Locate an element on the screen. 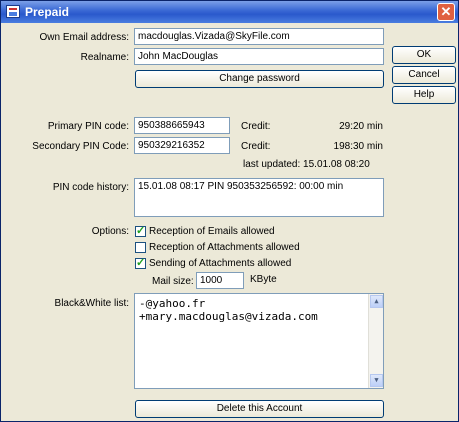 Image resolution: width=459 pixels, height=422 pixels. realname-label: Realname: is located at coordinates (104, 57).